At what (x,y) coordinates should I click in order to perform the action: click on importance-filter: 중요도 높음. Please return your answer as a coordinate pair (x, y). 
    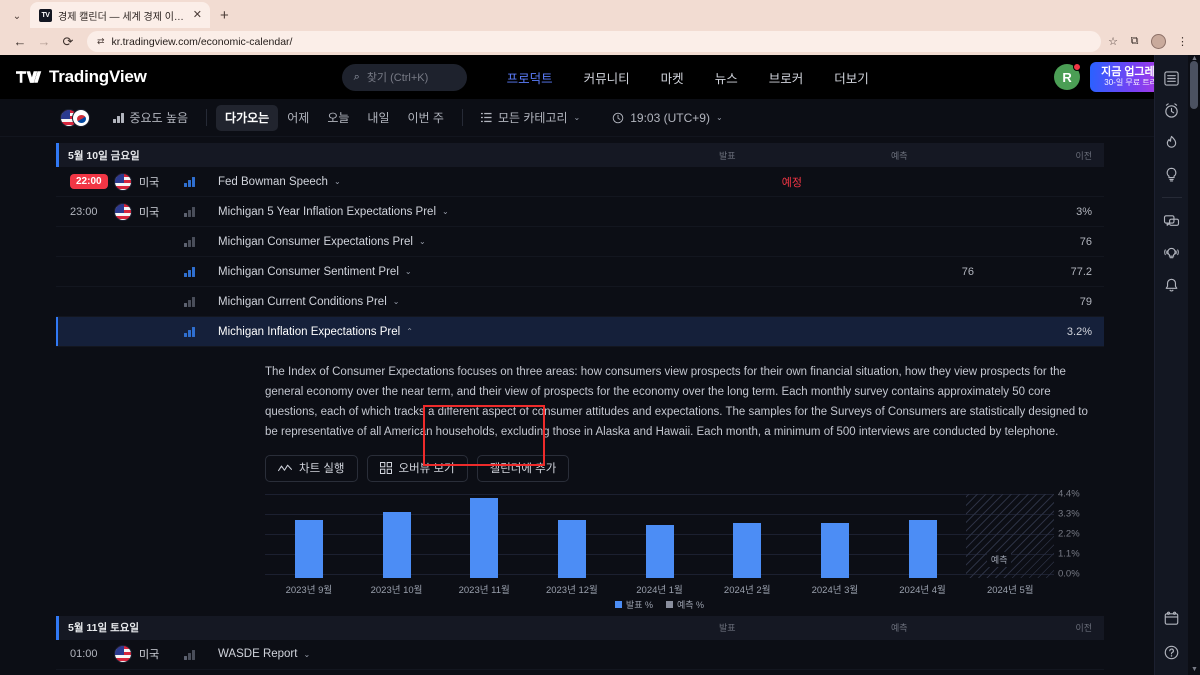
    Looking at the image, I should click on (150, 118).